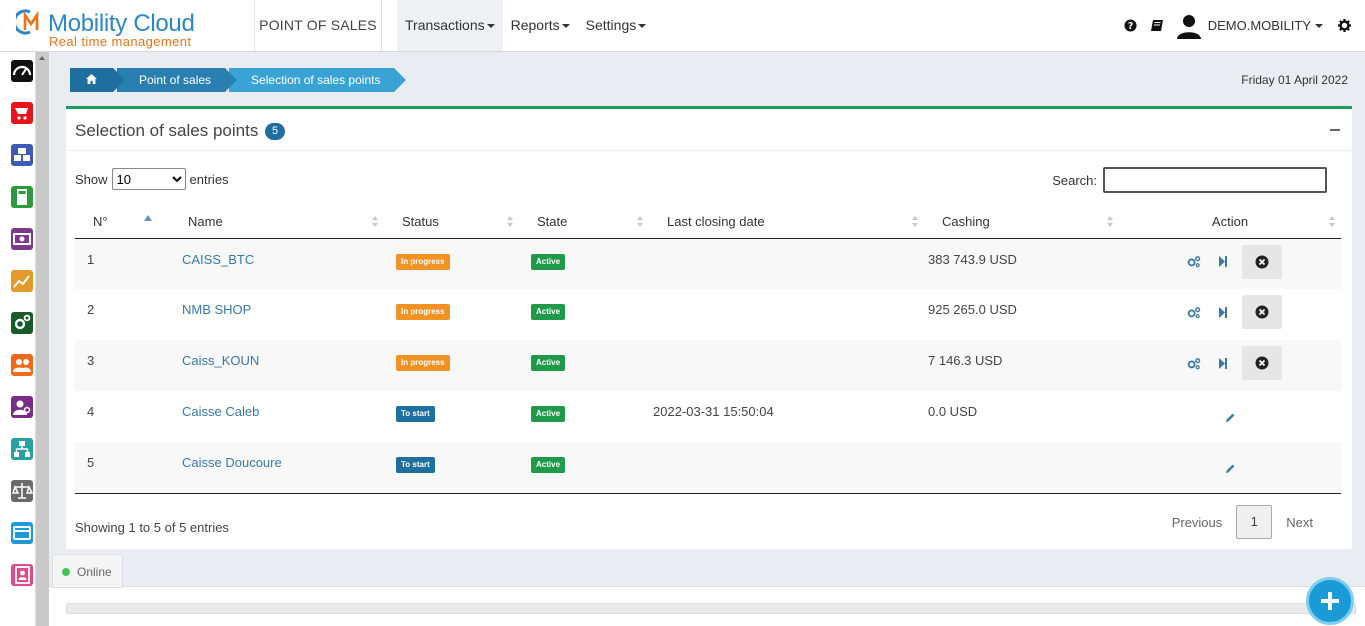  I want to click on column-header-number: N°, so click(122, 222).